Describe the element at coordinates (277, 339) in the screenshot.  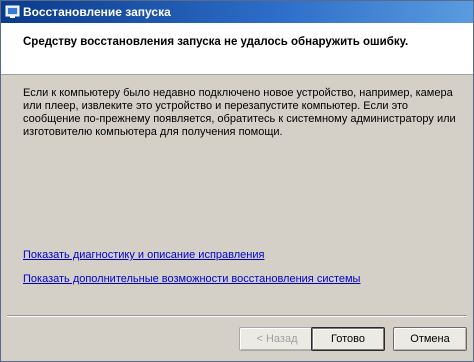
I see `back-button: < Назад` at that location.